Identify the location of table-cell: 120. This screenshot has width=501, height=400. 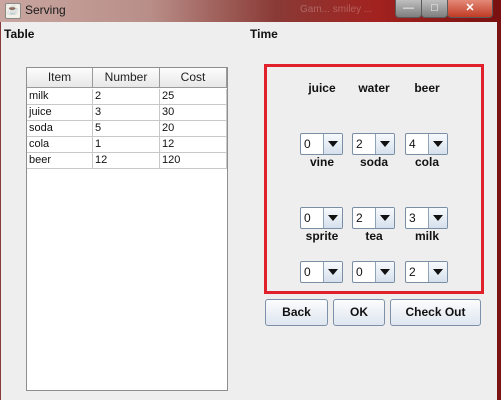
(193, 161).